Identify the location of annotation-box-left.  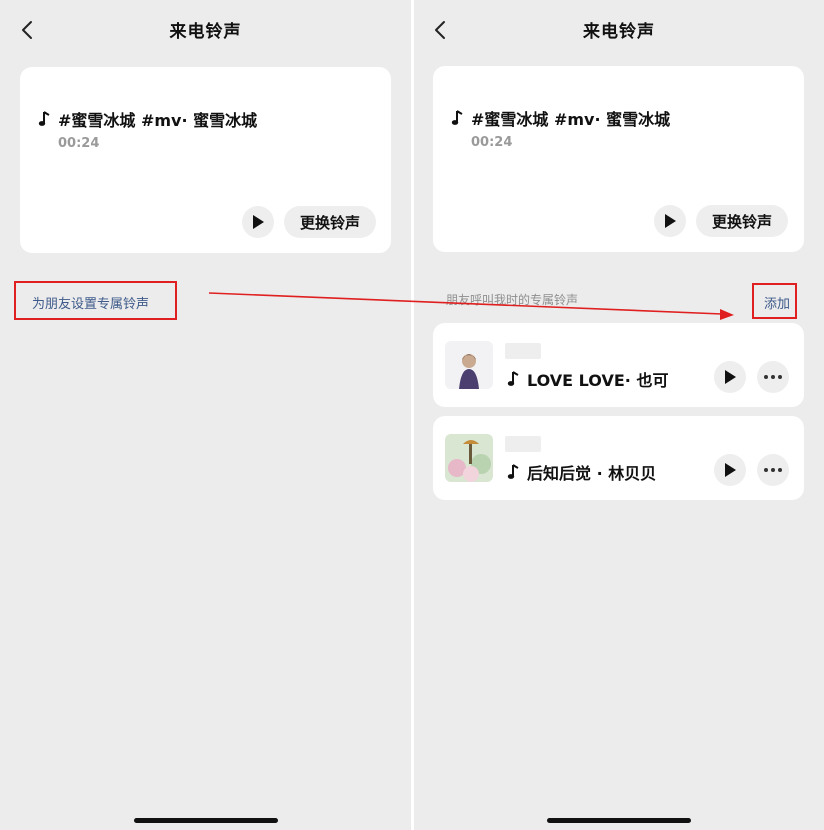
(95, 300).